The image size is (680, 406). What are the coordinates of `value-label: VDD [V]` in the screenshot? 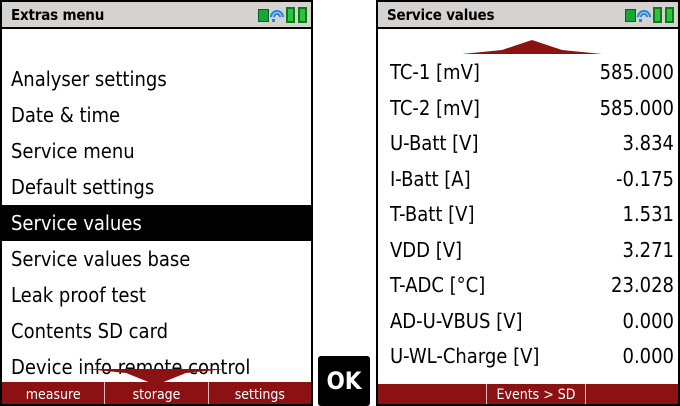 It's located at (426, 249).